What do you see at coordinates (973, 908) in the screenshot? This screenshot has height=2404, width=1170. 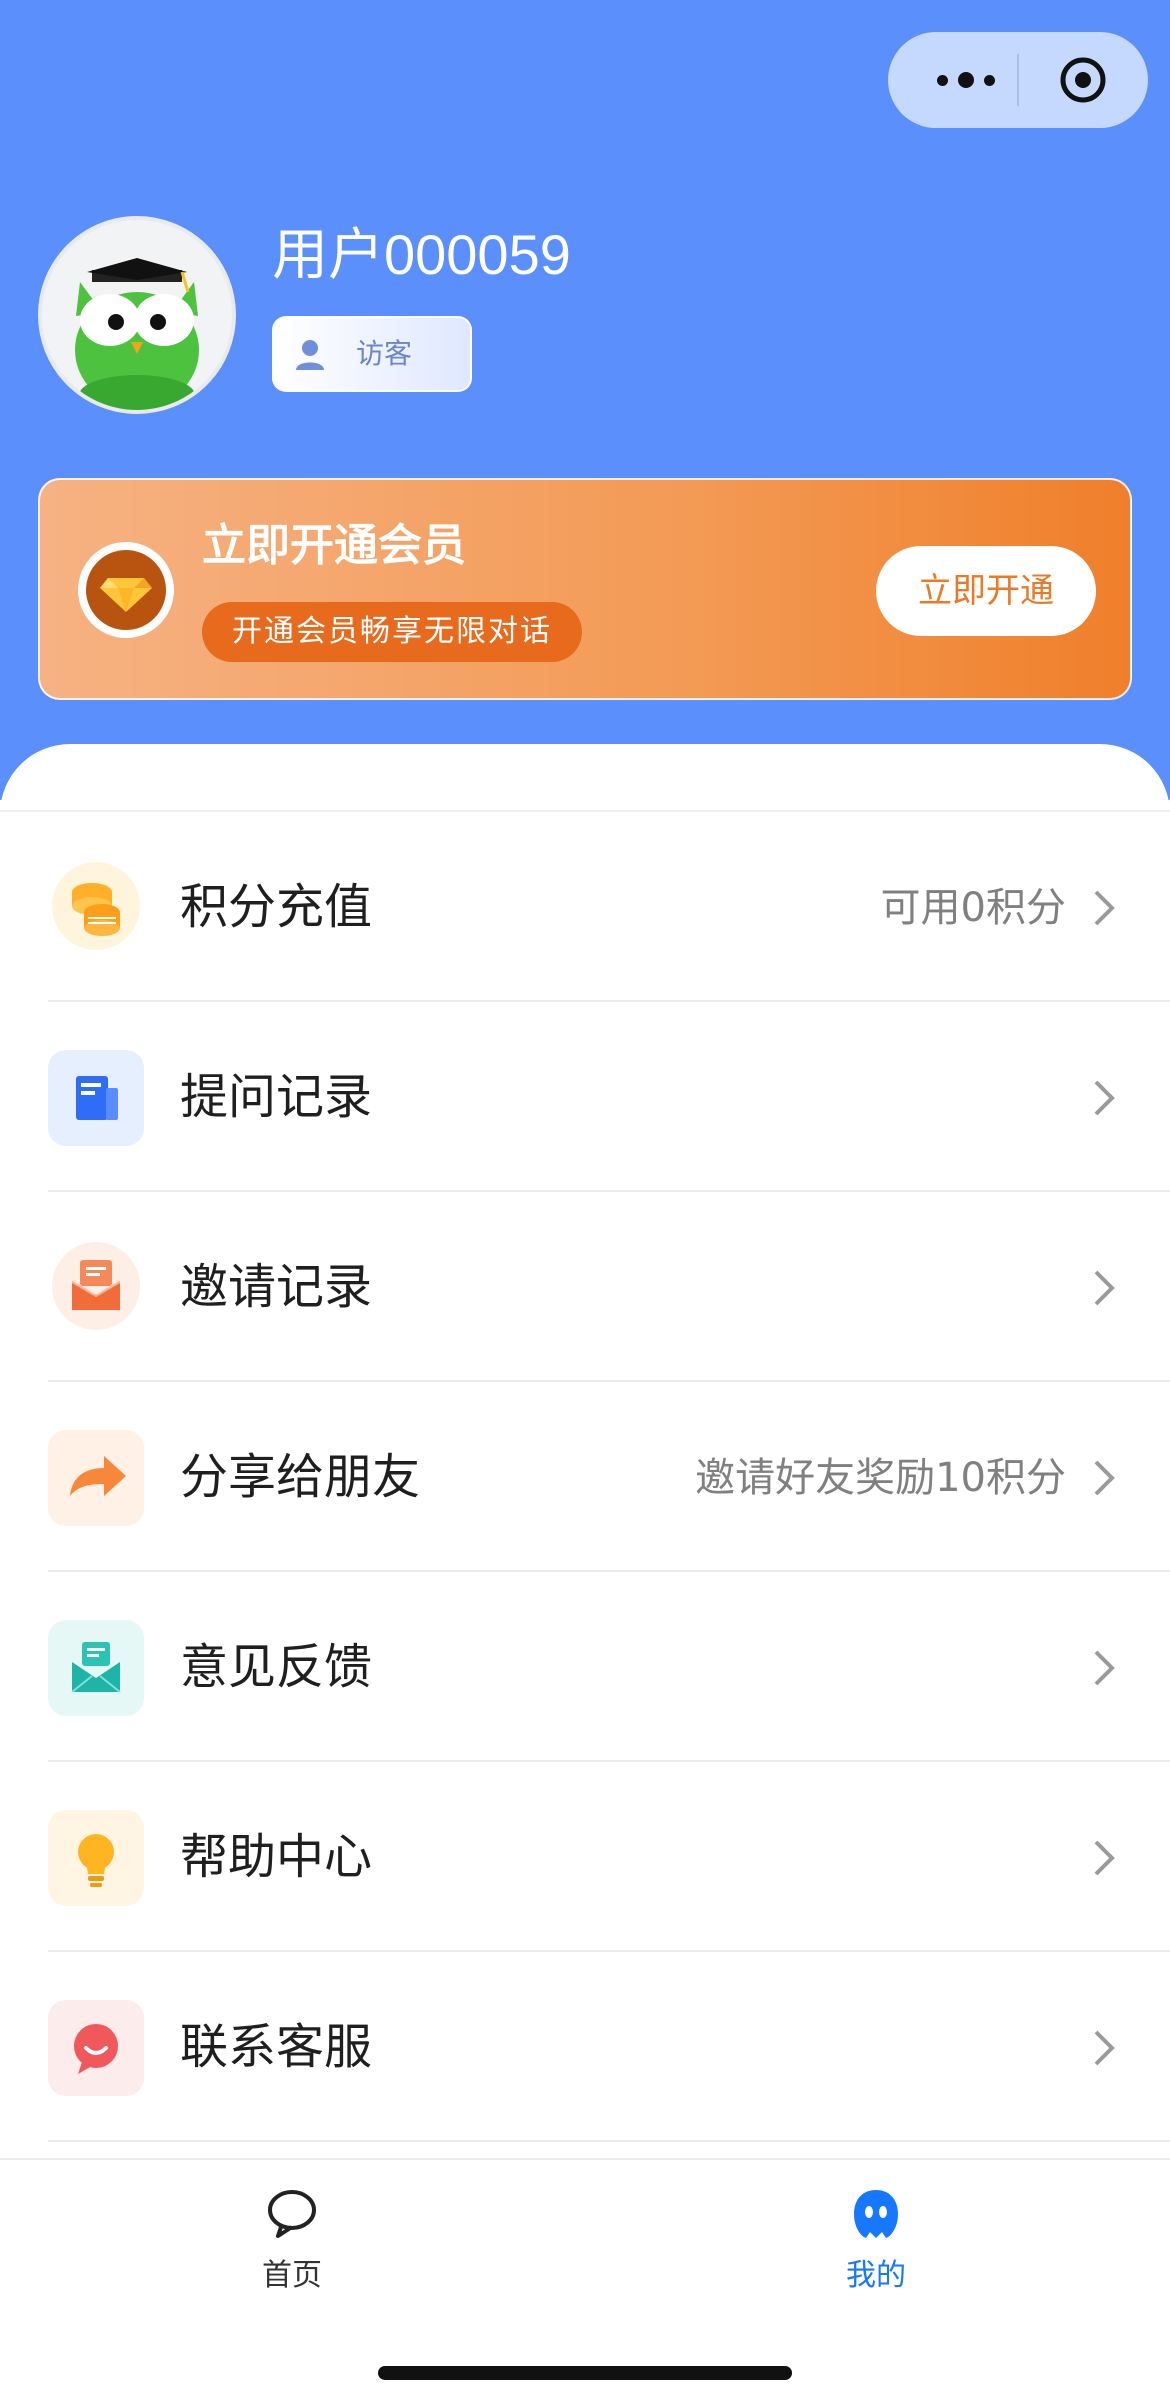 I see `menu-value: 可用0积分` at bounding box center [973, 908].